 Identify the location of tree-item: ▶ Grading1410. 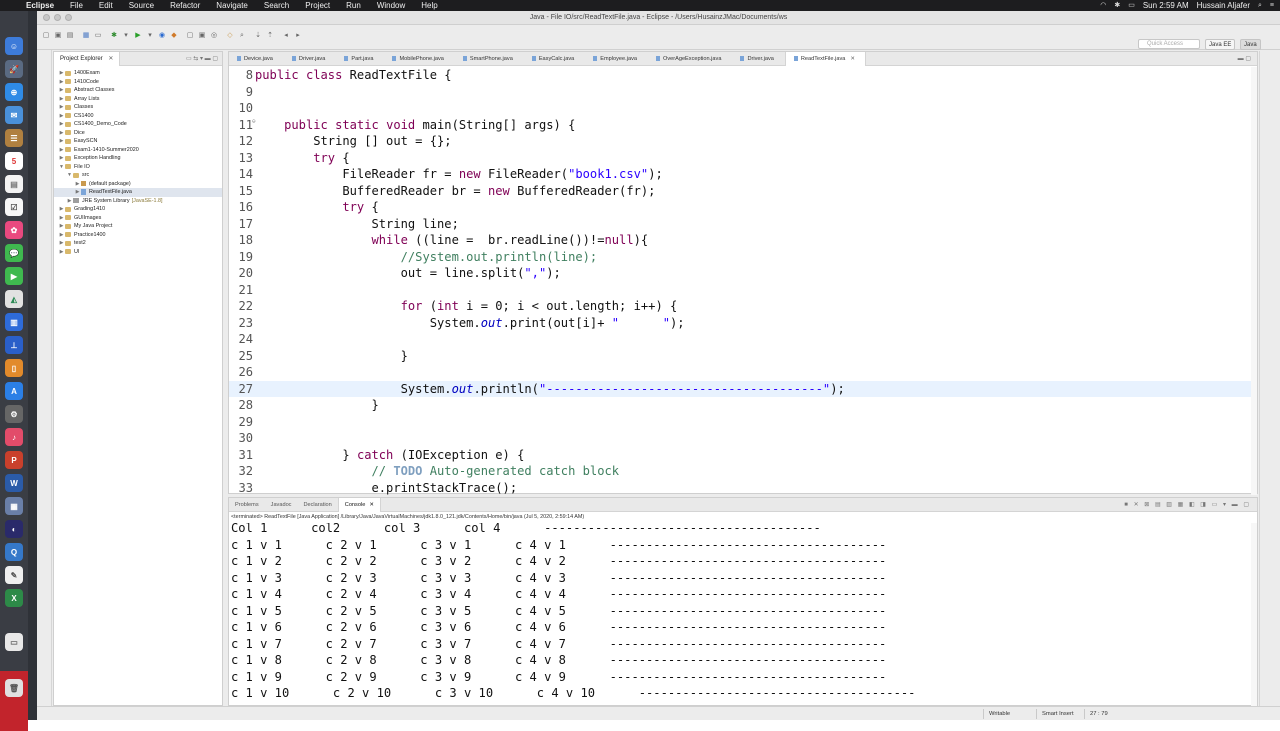
(138, 209).